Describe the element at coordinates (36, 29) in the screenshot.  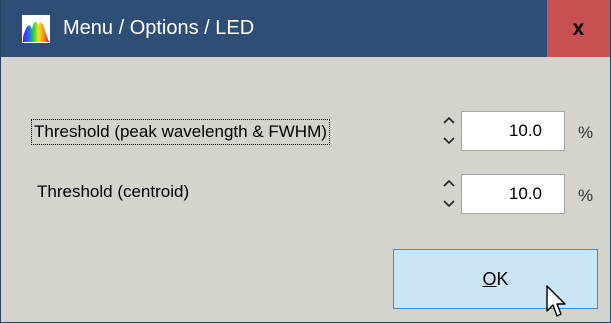
I see `spectrum-app-icon` at that location.